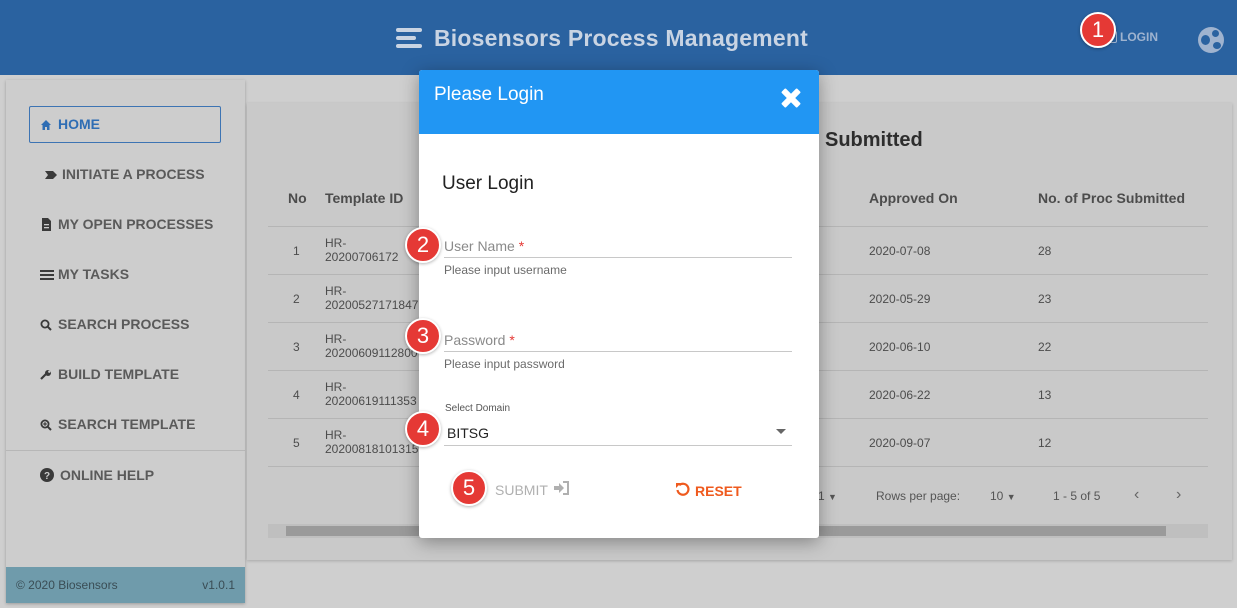 The width and height of the screenshot is (1237, 608). I want to click on version-text: v1.0.1, so click(218, 585).